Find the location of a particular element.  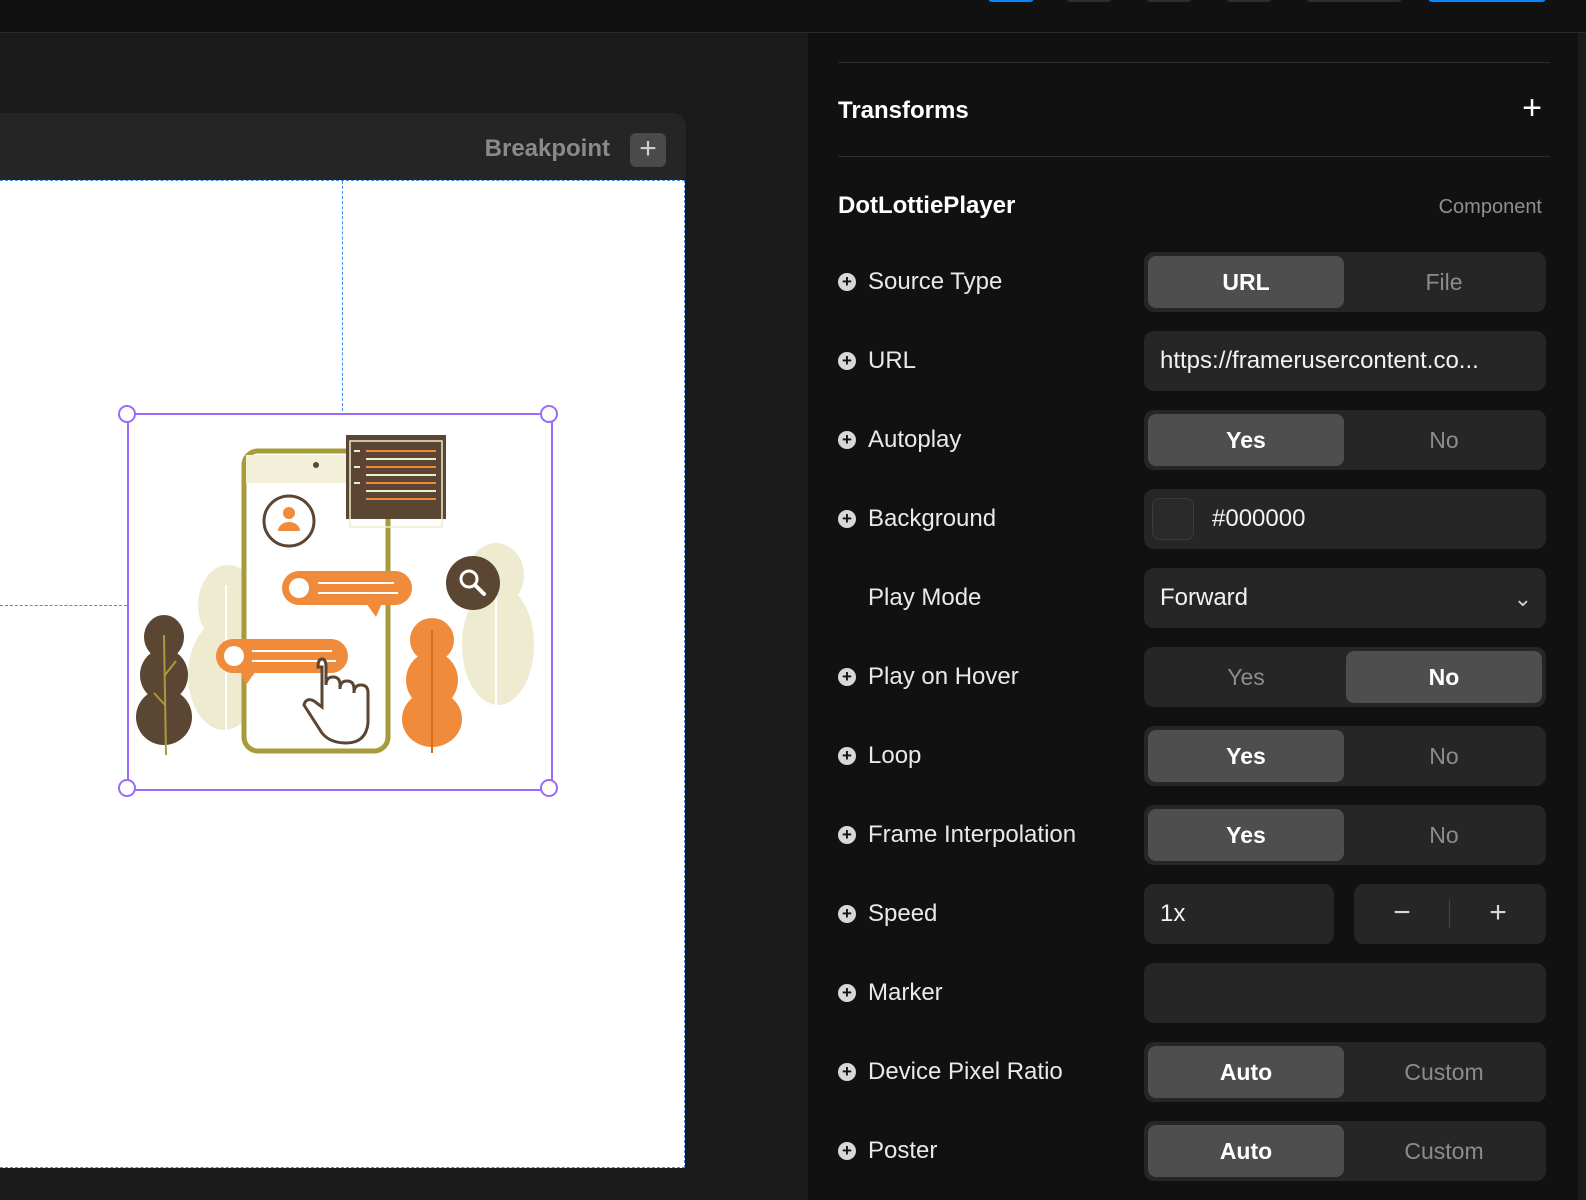

loop-no-option: No is located at coordinates (1444, 756).